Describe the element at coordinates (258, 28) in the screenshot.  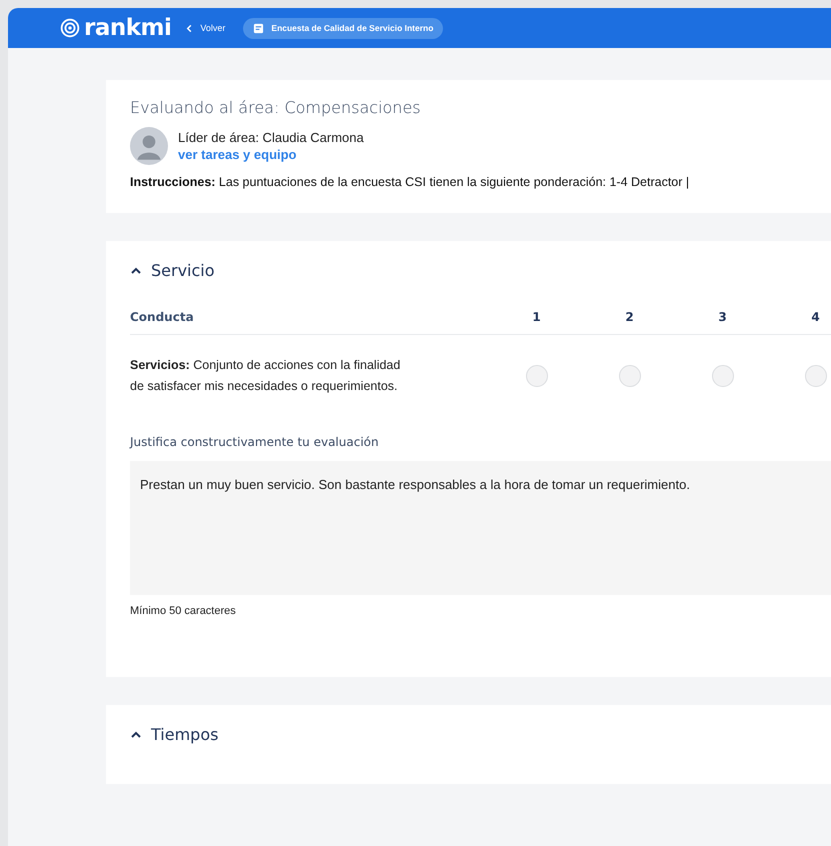
I see `form-icon` at that location.